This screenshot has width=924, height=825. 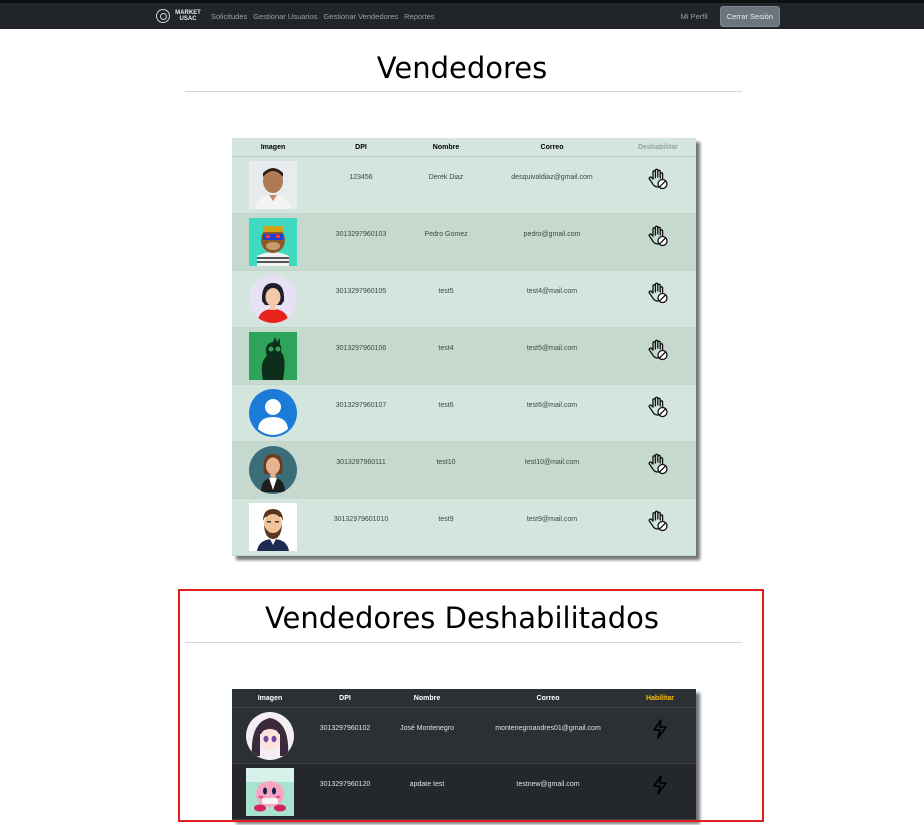 I want to click on cell-dpi: 3013297960103, so click(x=361, y=234).